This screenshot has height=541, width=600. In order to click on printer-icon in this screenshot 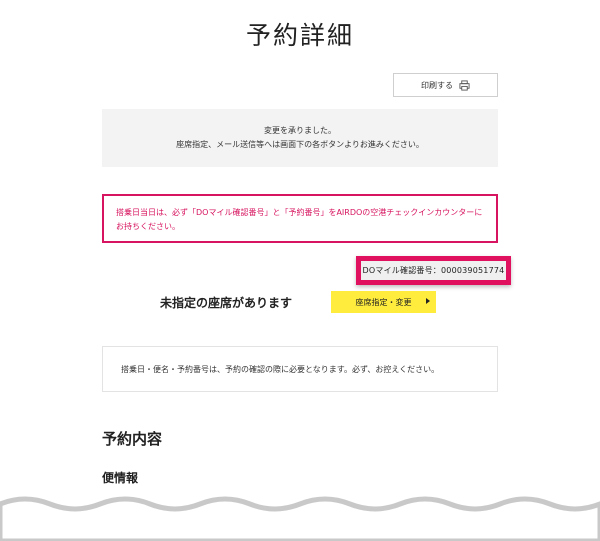, I will do `click(464, 85)`.